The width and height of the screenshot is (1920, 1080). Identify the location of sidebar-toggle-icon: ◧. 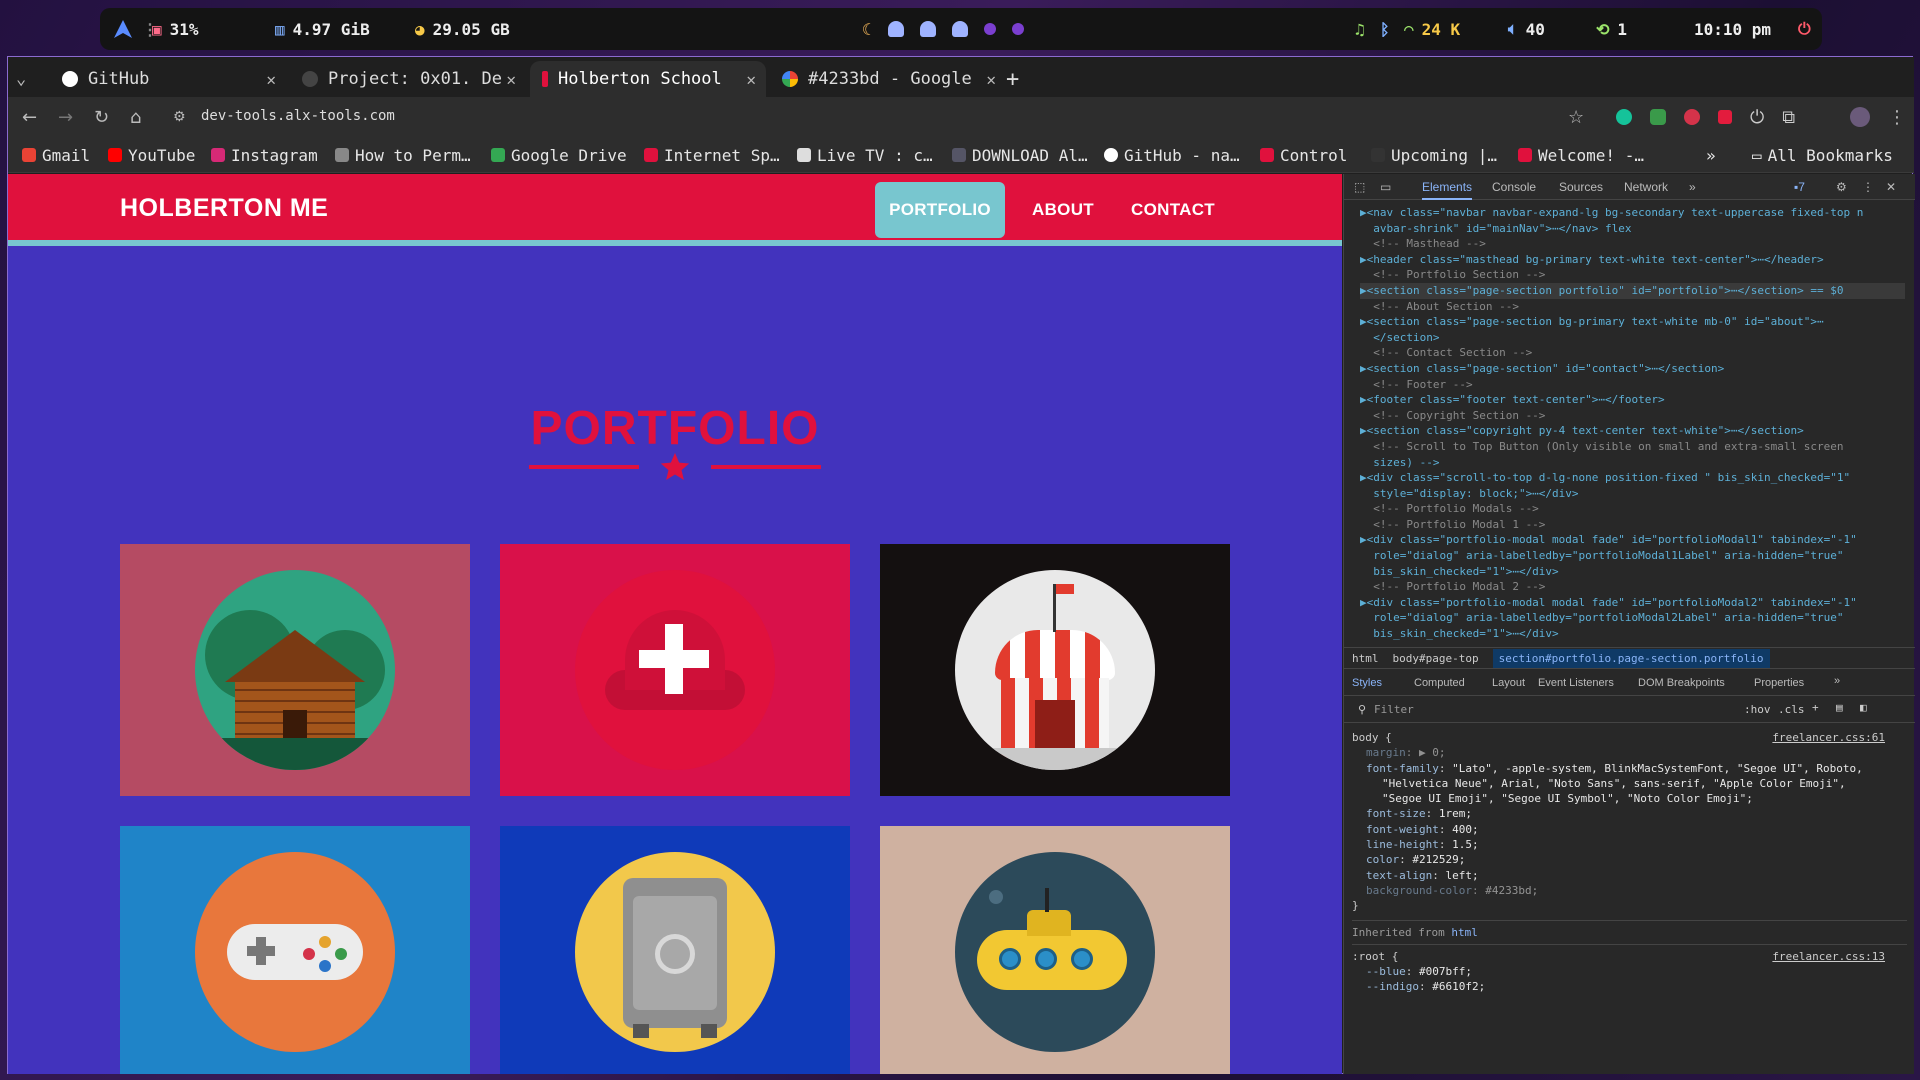
(1863, 707).